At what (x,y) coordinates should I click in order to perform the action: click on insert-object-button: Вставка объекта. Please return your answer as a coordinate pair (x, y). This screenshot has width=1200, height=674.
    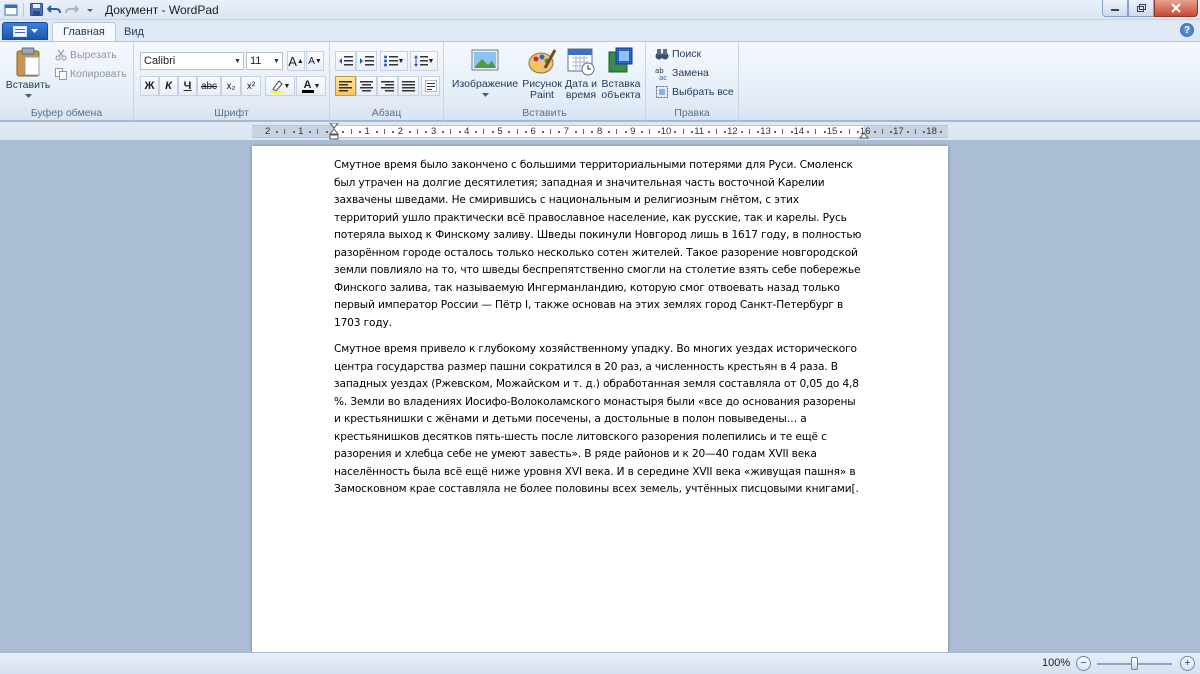
    Looking at the image, I should click on (621, 73).